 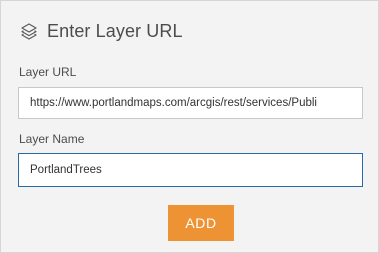 I want to click on layer-name-input, so click(x=190, y=170).